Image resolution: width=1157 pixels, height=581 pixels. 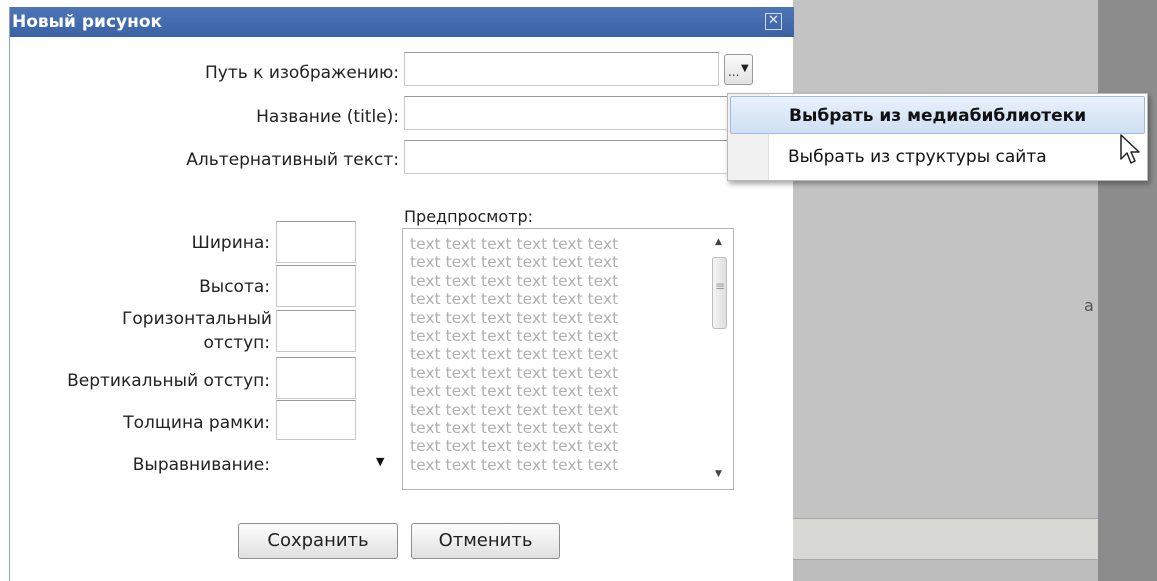 What do you see at coordinates (720, 286) in the screenshot?
I see `grip-icon: ≡` at bounding box center [720, 286].